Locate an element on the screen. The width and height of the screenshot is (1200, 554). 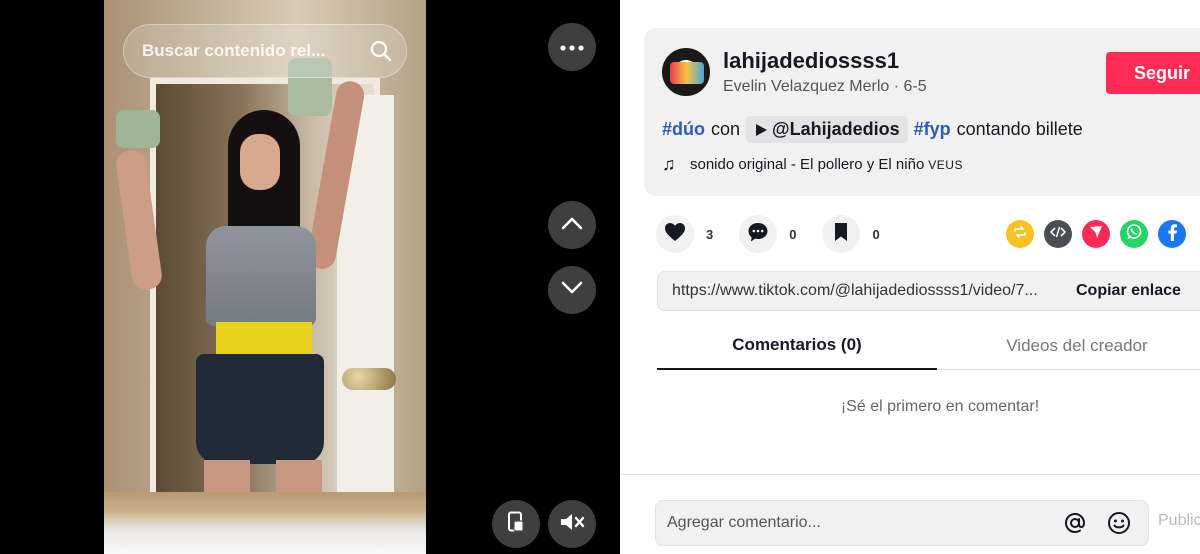
search-icon is located at coordinates (381, 51).